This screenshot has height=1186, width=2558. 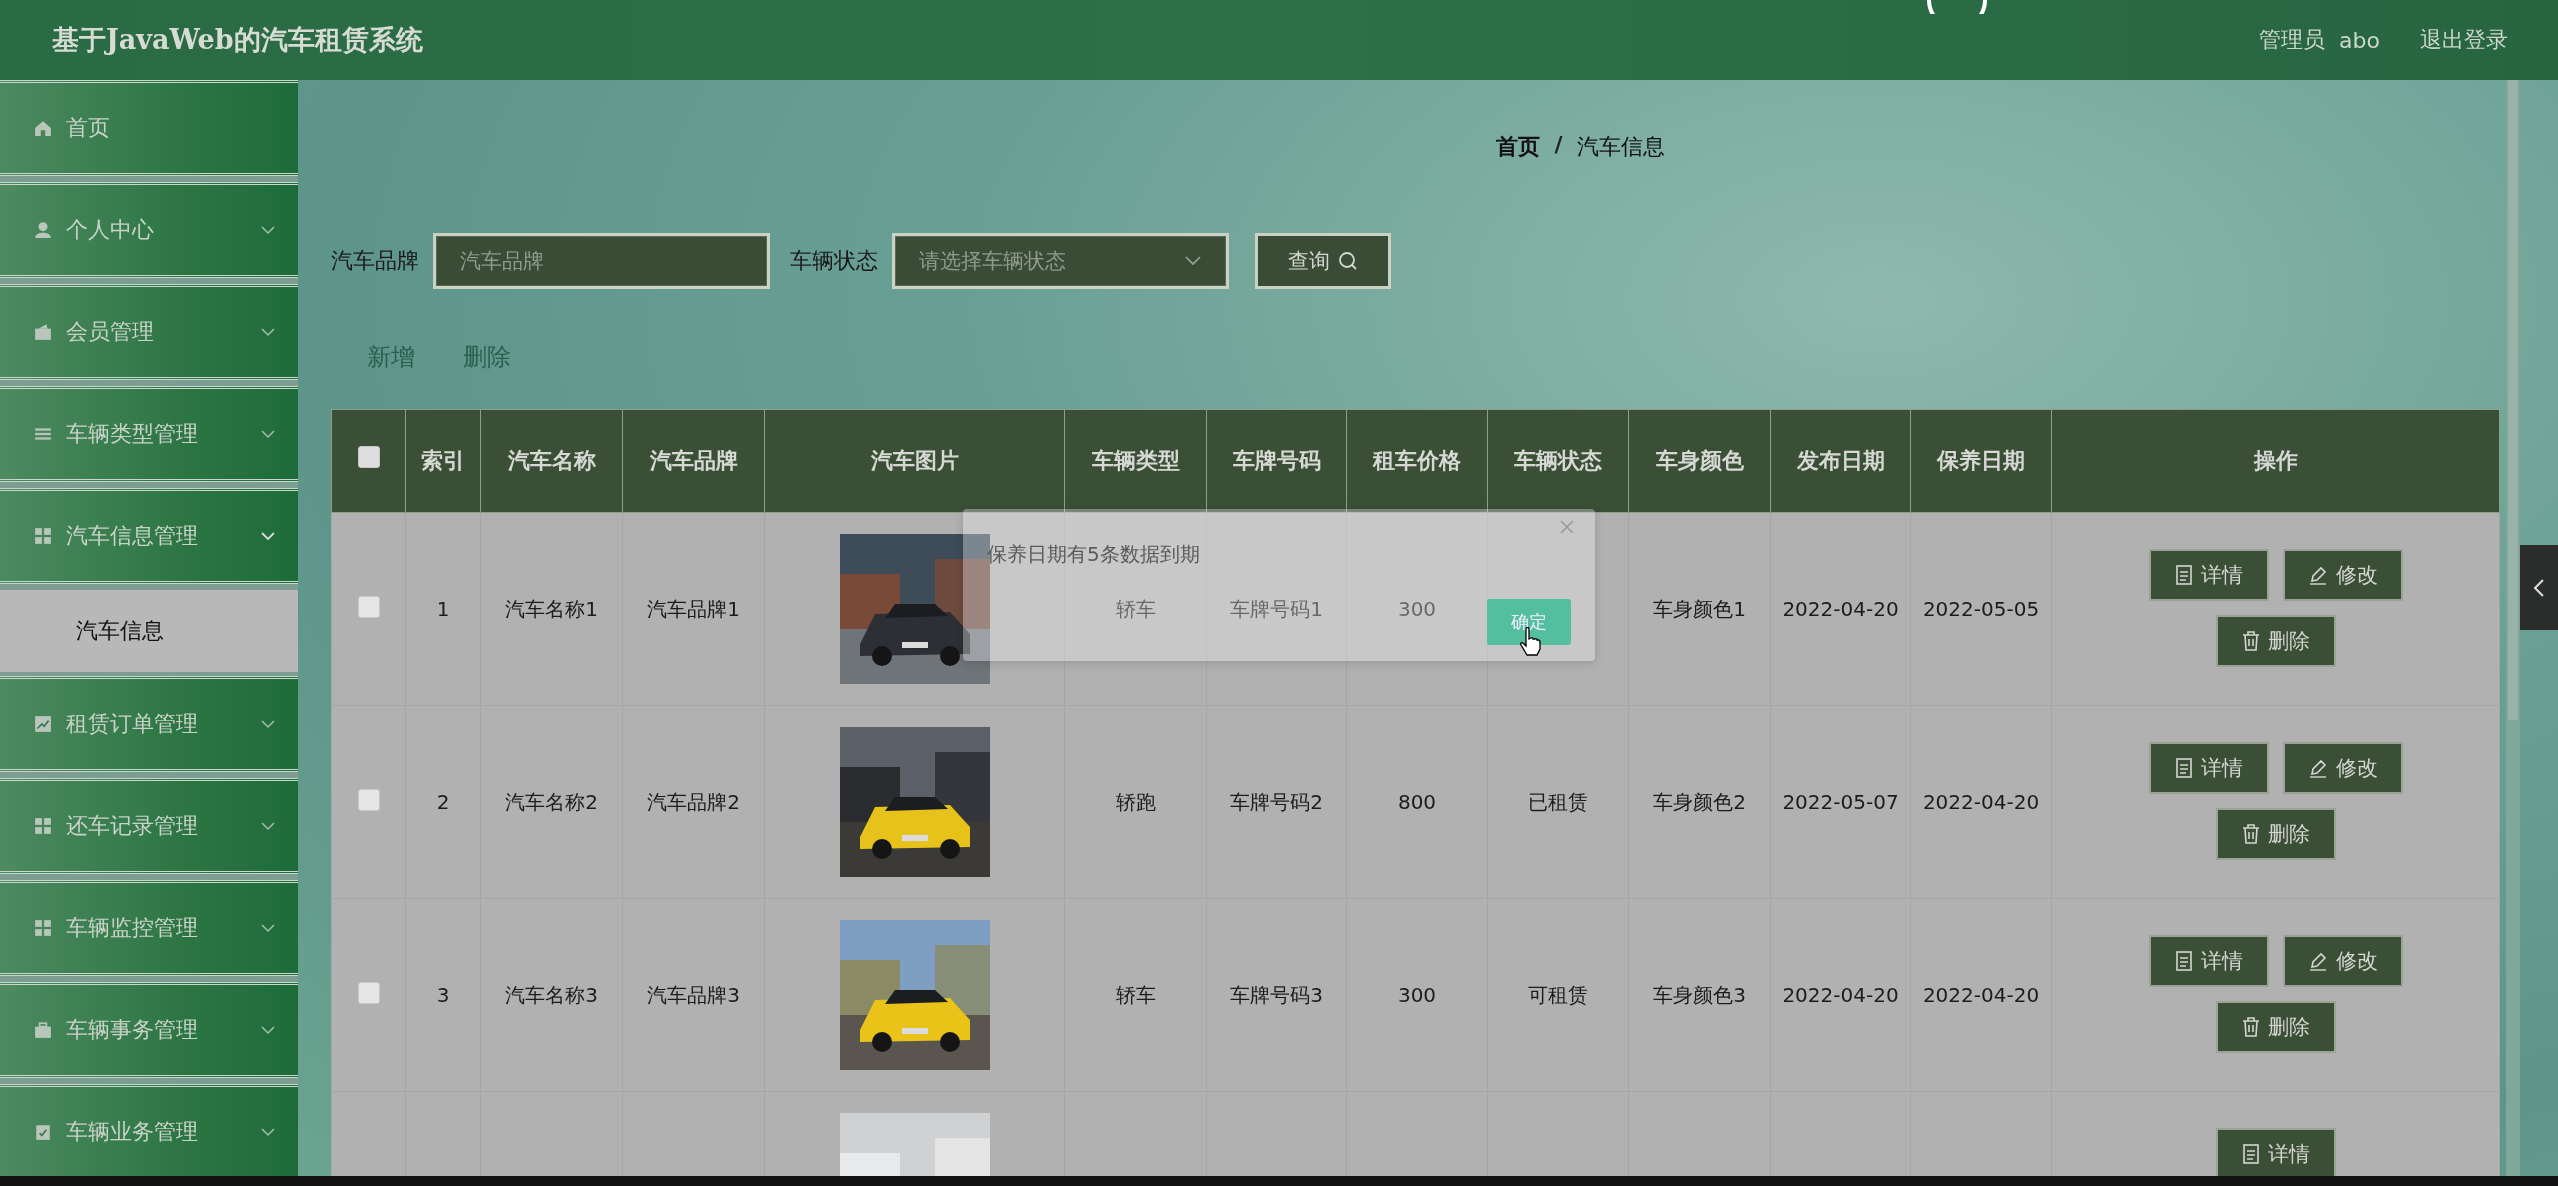 I want to click on search-button: 查询, so click(x=1323, y=261).